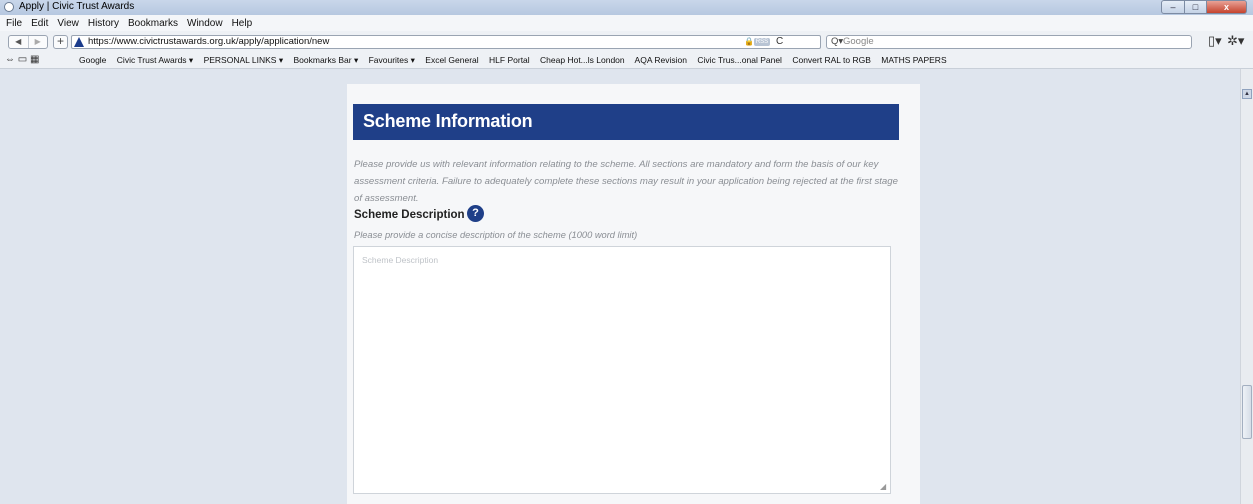 The image size is (1253, 504). I want to click on menu-edit: Edit, so click(39, 23).